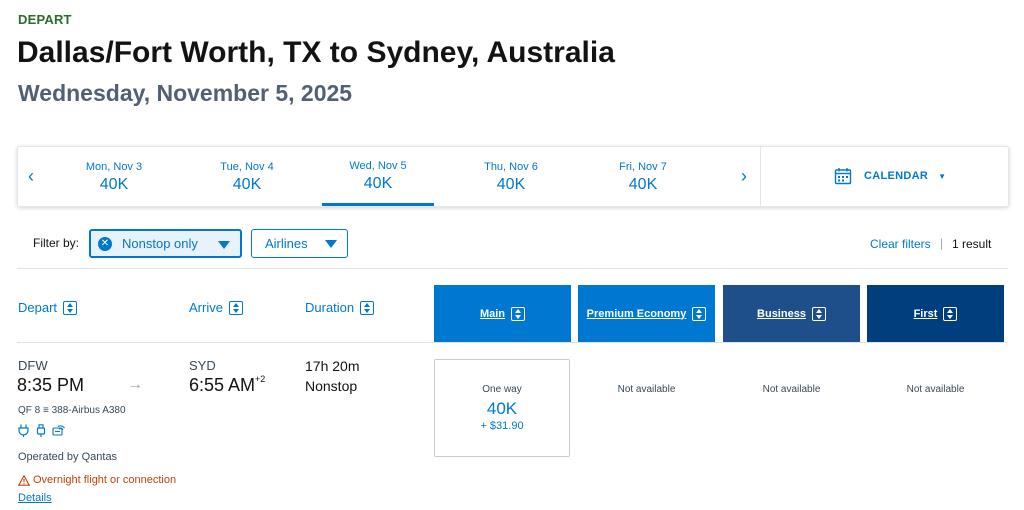  I want to click on result-count: 1 result, so click(972, 244).